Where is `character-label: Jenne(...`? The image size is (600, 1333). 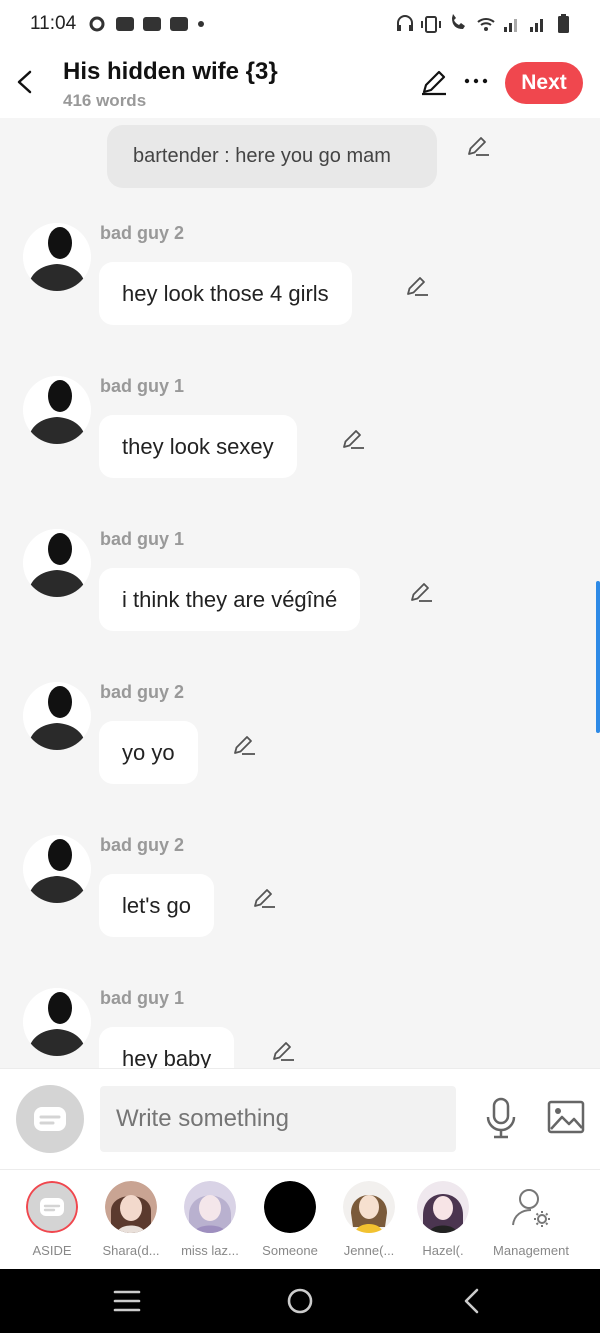 character-label: Jenne(... is located at coordinates (369, 1250).